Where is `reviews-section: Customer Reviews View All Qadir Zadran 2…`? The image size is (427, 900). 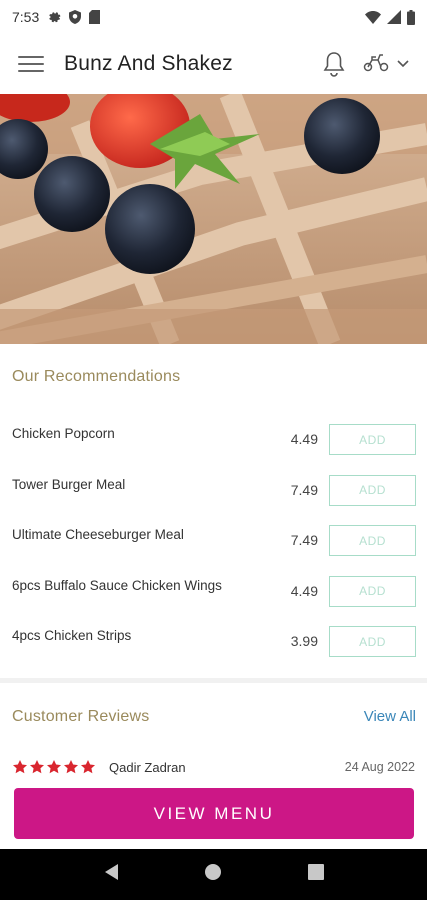
reviews-section: Customer Reviews View All Qadir Zadran 2… is located at coordinates (213, 735).